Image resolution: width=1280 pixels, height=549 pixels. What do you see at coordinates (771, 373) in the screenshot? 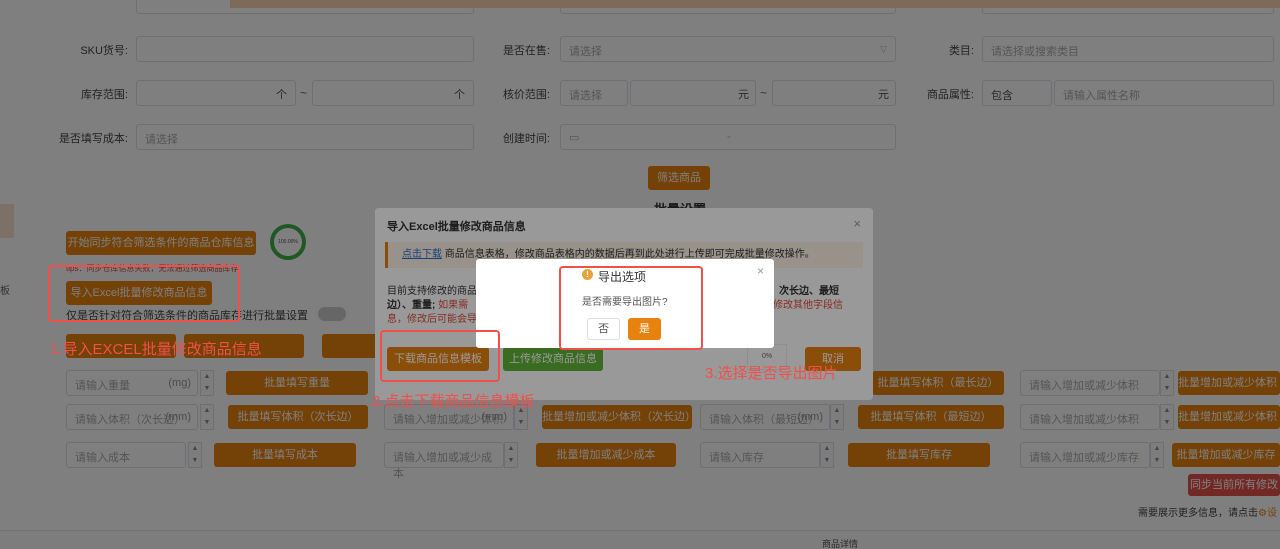
I see `annotation-step3: 3.选择是否导出图片` at bounding box center [771, 373].